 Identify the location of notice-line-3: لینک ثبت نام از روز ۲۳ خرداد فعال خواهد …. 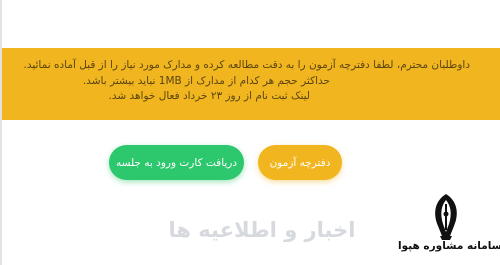
(209, 96).